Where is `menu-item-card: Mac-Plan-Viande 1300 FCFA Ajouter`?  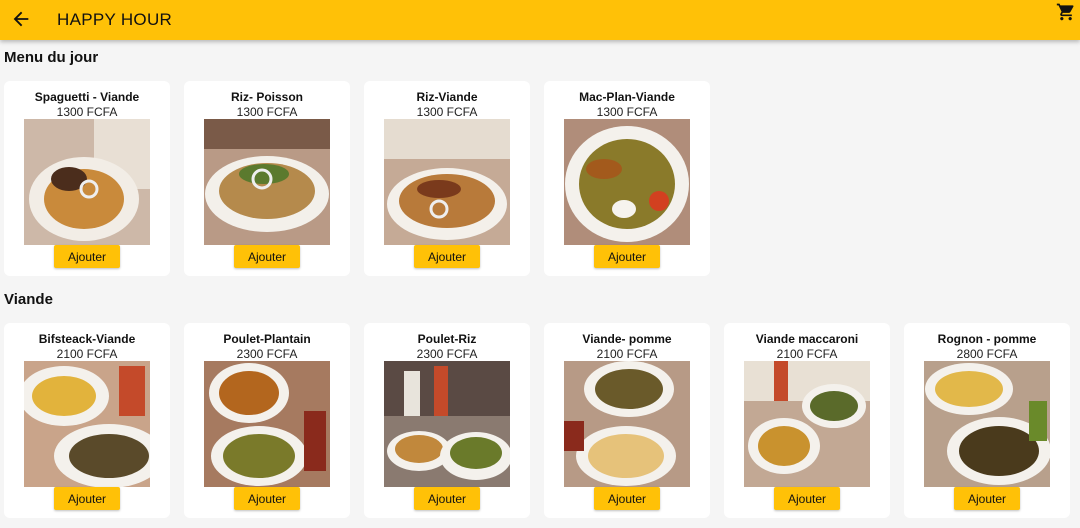
menu-item-card: Mac-Plan-Viande 1300 FCFA Ajouter is located at coordinates (627, 178).